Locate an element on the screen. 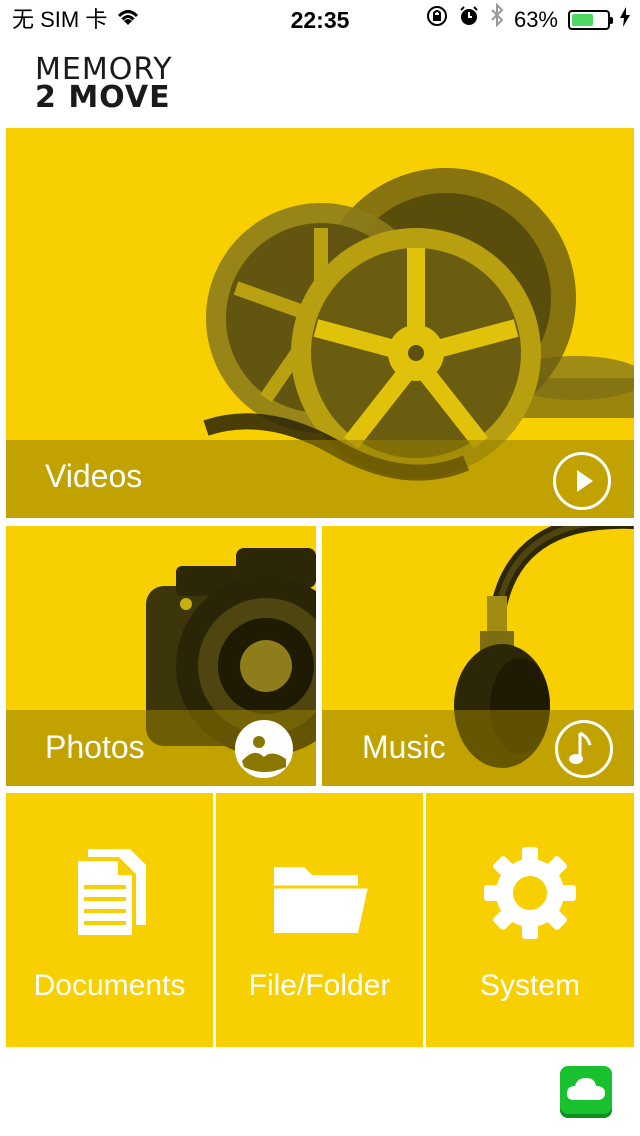 The image size is (640, 1136). photos-label: Photos is located at coordinates (95, 747).